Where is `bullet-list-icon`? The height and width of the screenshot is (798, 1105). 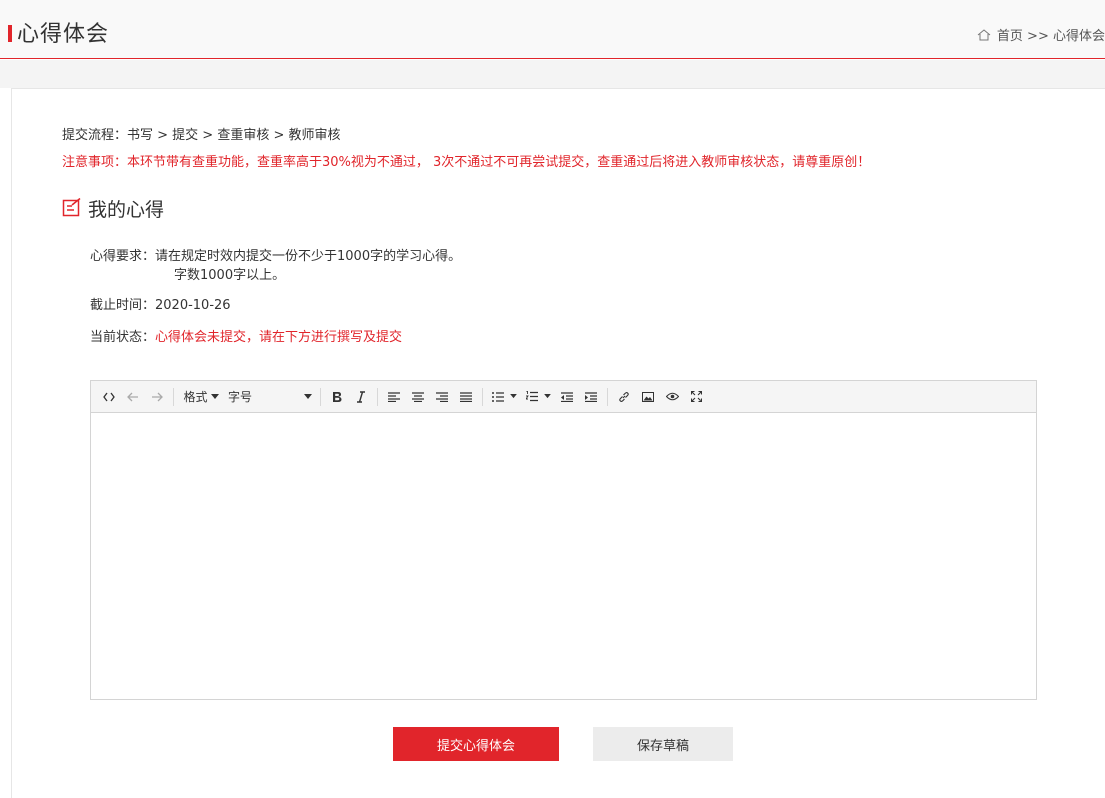 bullet-list-icon is located at coordinates (504, 397).